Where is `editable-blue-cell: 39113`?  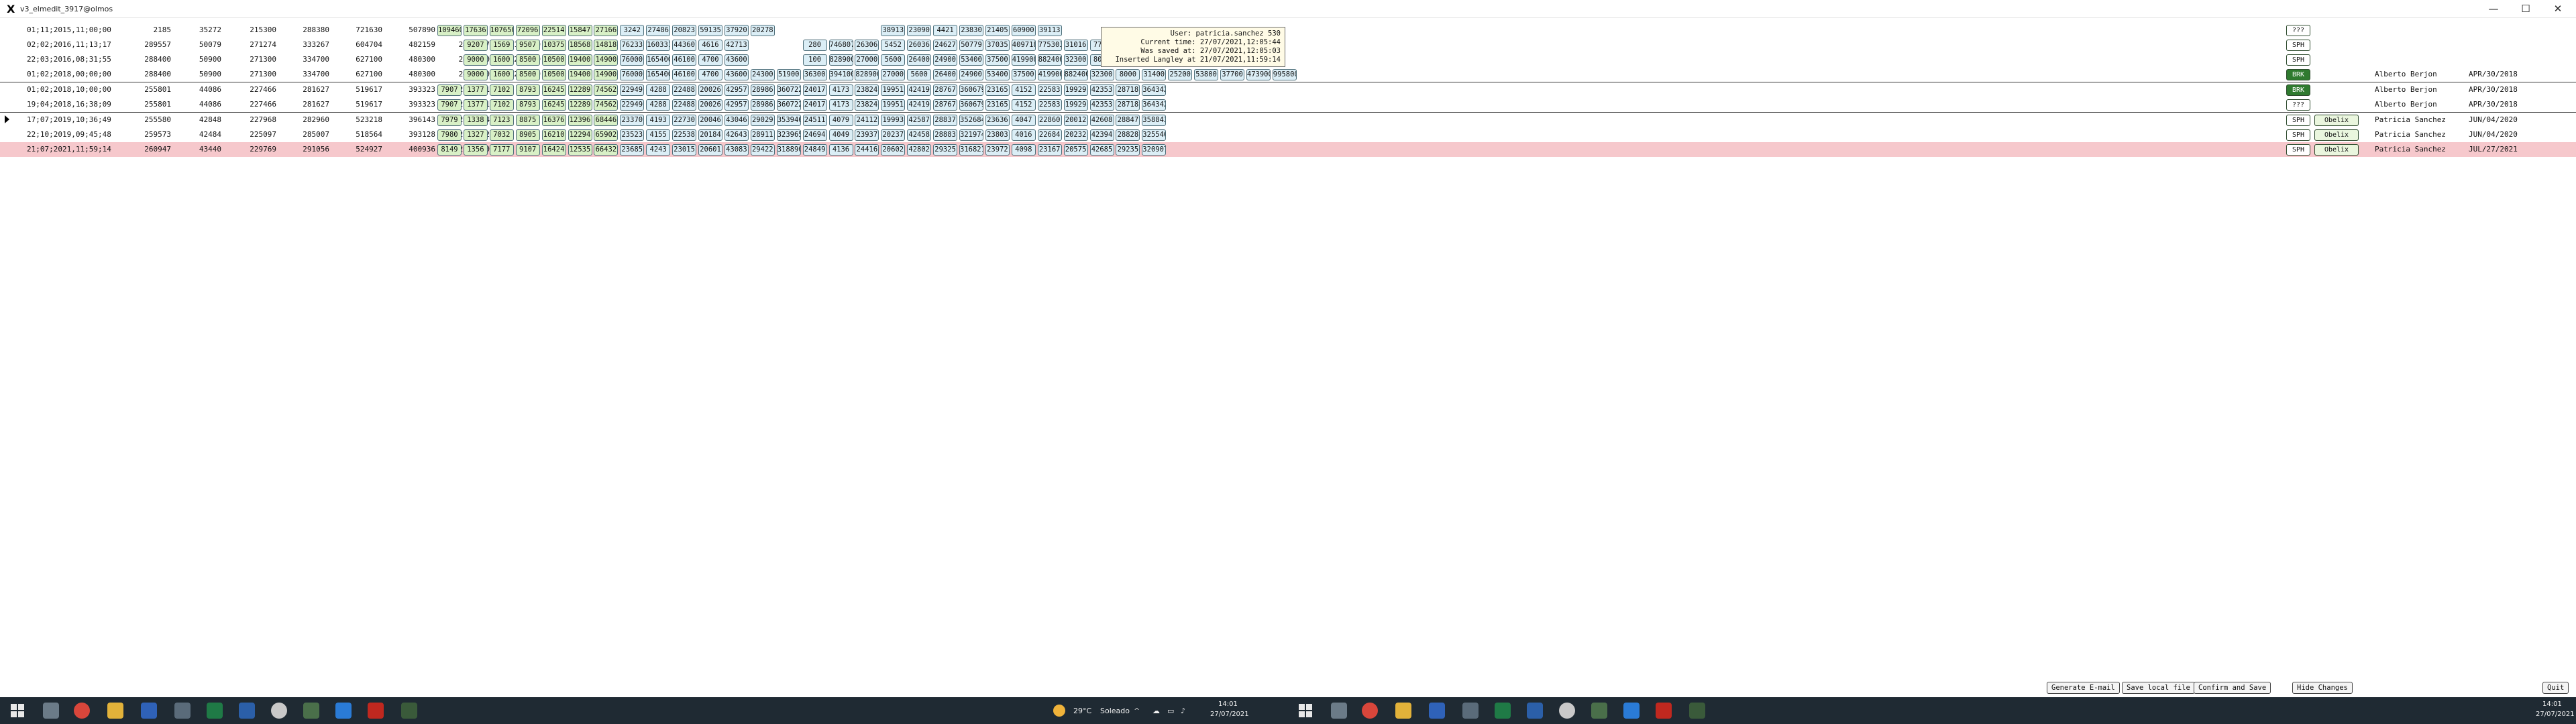
editable-blue-cell: 39113 is located at coordinates (1049, 30).